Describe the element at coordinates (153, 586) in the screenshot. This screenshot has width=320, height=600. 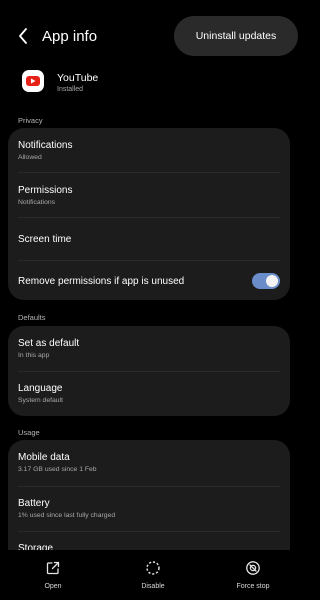
I see `disable-label: Disable` at that location.